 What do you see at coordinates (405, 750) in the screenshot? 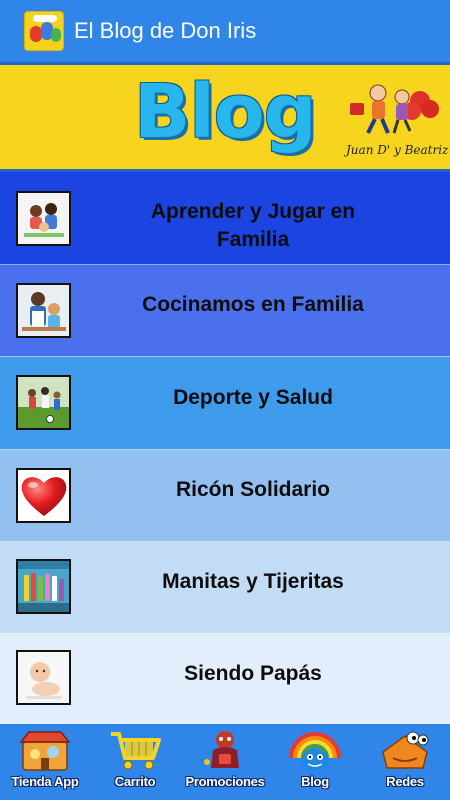
I see `social-networks-icon` at bounding box center [405, 750].